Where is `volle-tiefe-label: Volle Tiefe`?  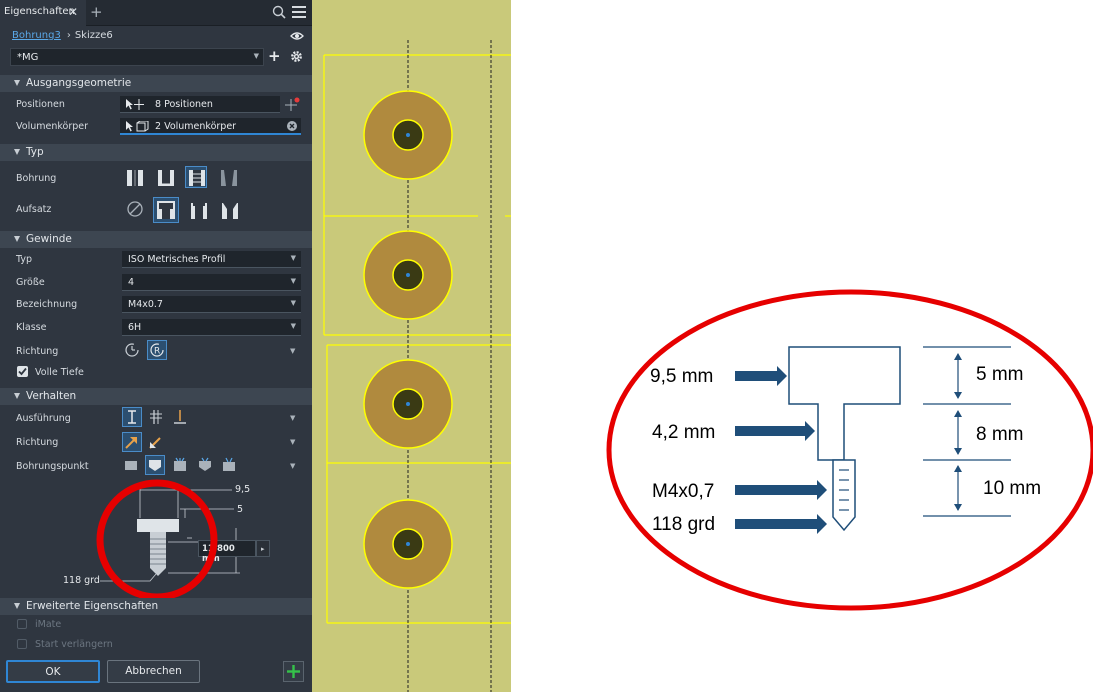
volle-tiefe-label: Volle Tiefe is located at coordinates (59, 372).